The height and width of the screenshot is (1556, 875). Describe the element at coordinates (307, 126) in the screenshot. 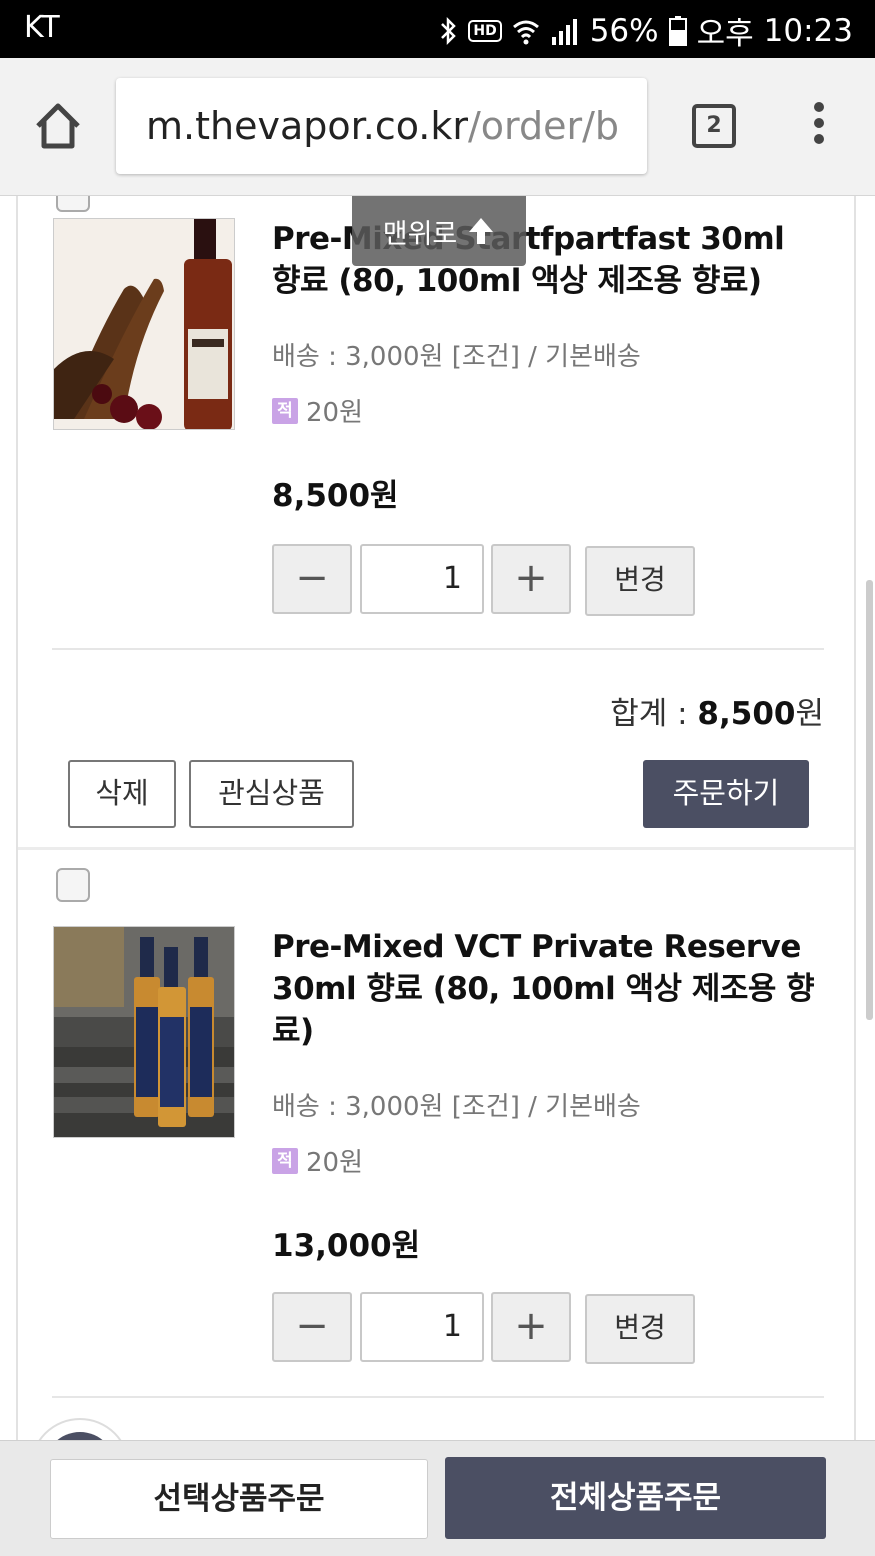

I see `url-domain: m.thevapor.co.kr` at that location.